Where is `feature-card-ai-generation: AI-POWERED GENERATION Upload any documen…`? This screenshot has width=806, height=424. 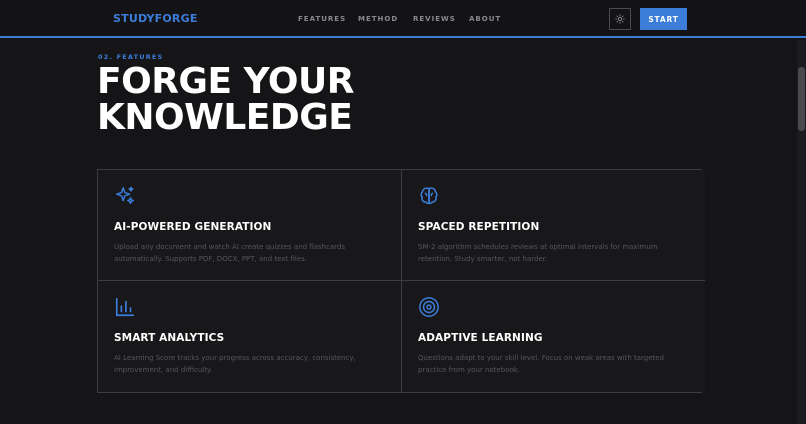 feature-card-ai-generation: AI-POWERED GENERATION Upload any documen… is located at coordinates (250, 225).